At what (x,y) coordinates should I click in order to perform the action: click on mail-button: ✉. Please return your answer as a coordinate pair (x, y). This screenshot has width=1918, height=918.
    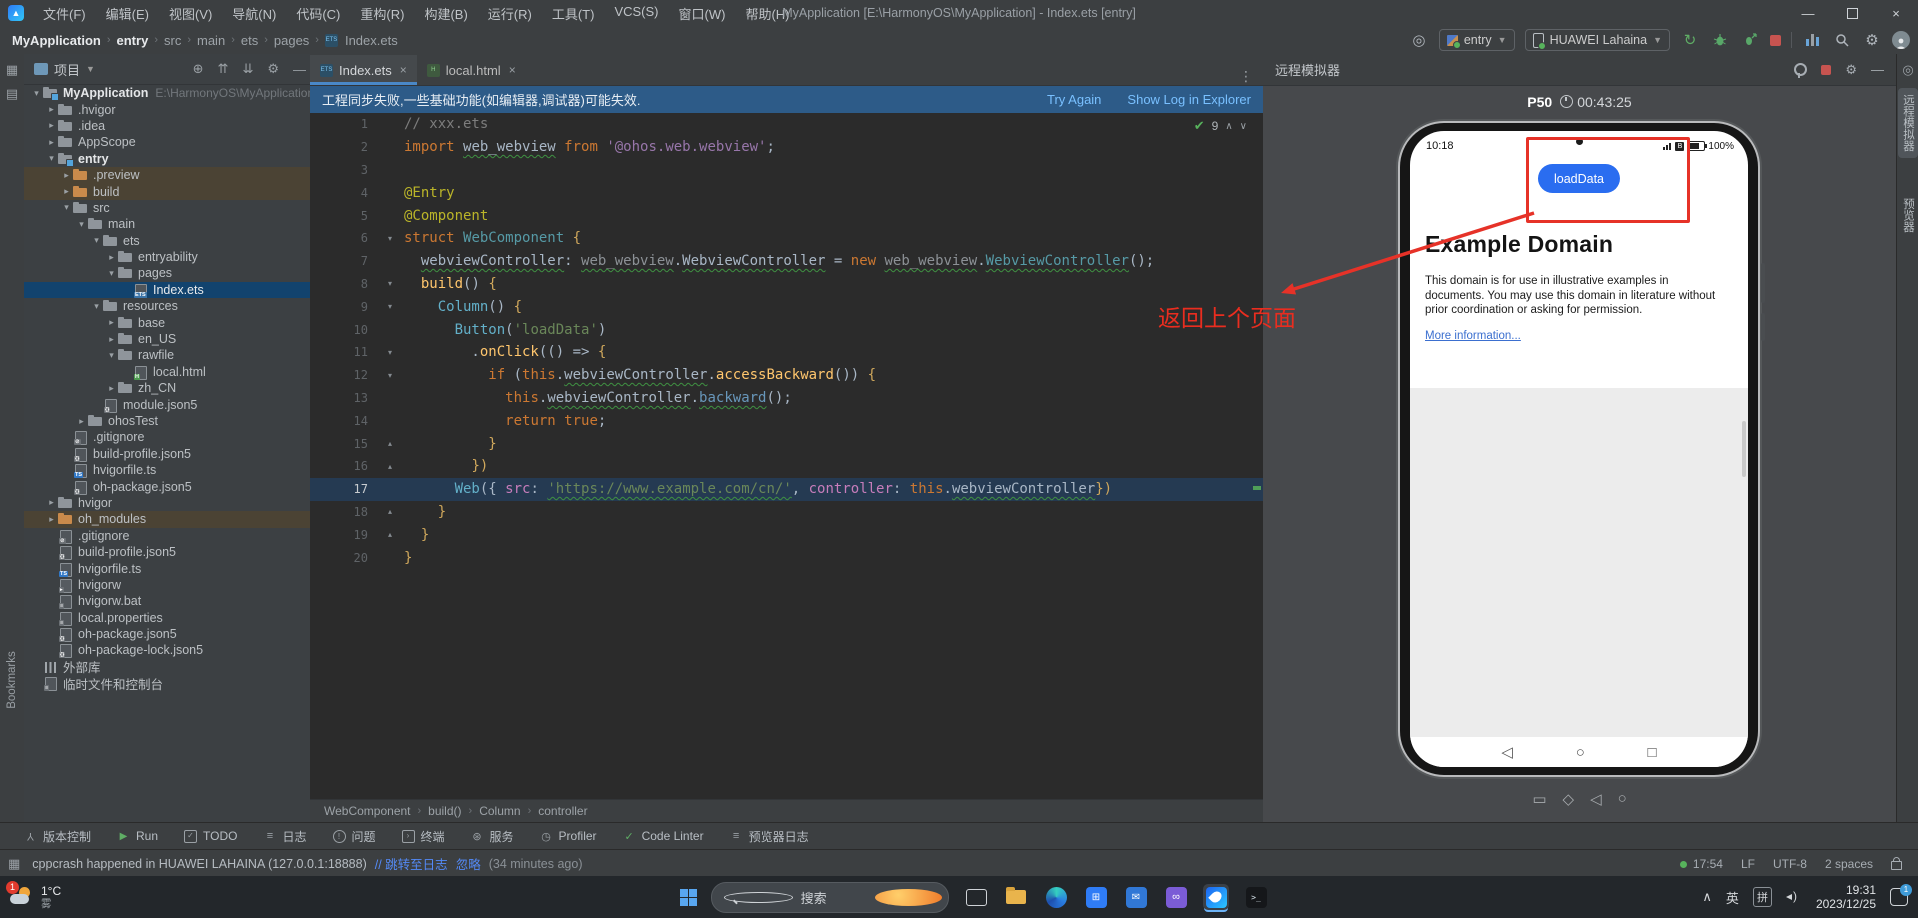
    Looking at the image, I should click on (1136, 897).